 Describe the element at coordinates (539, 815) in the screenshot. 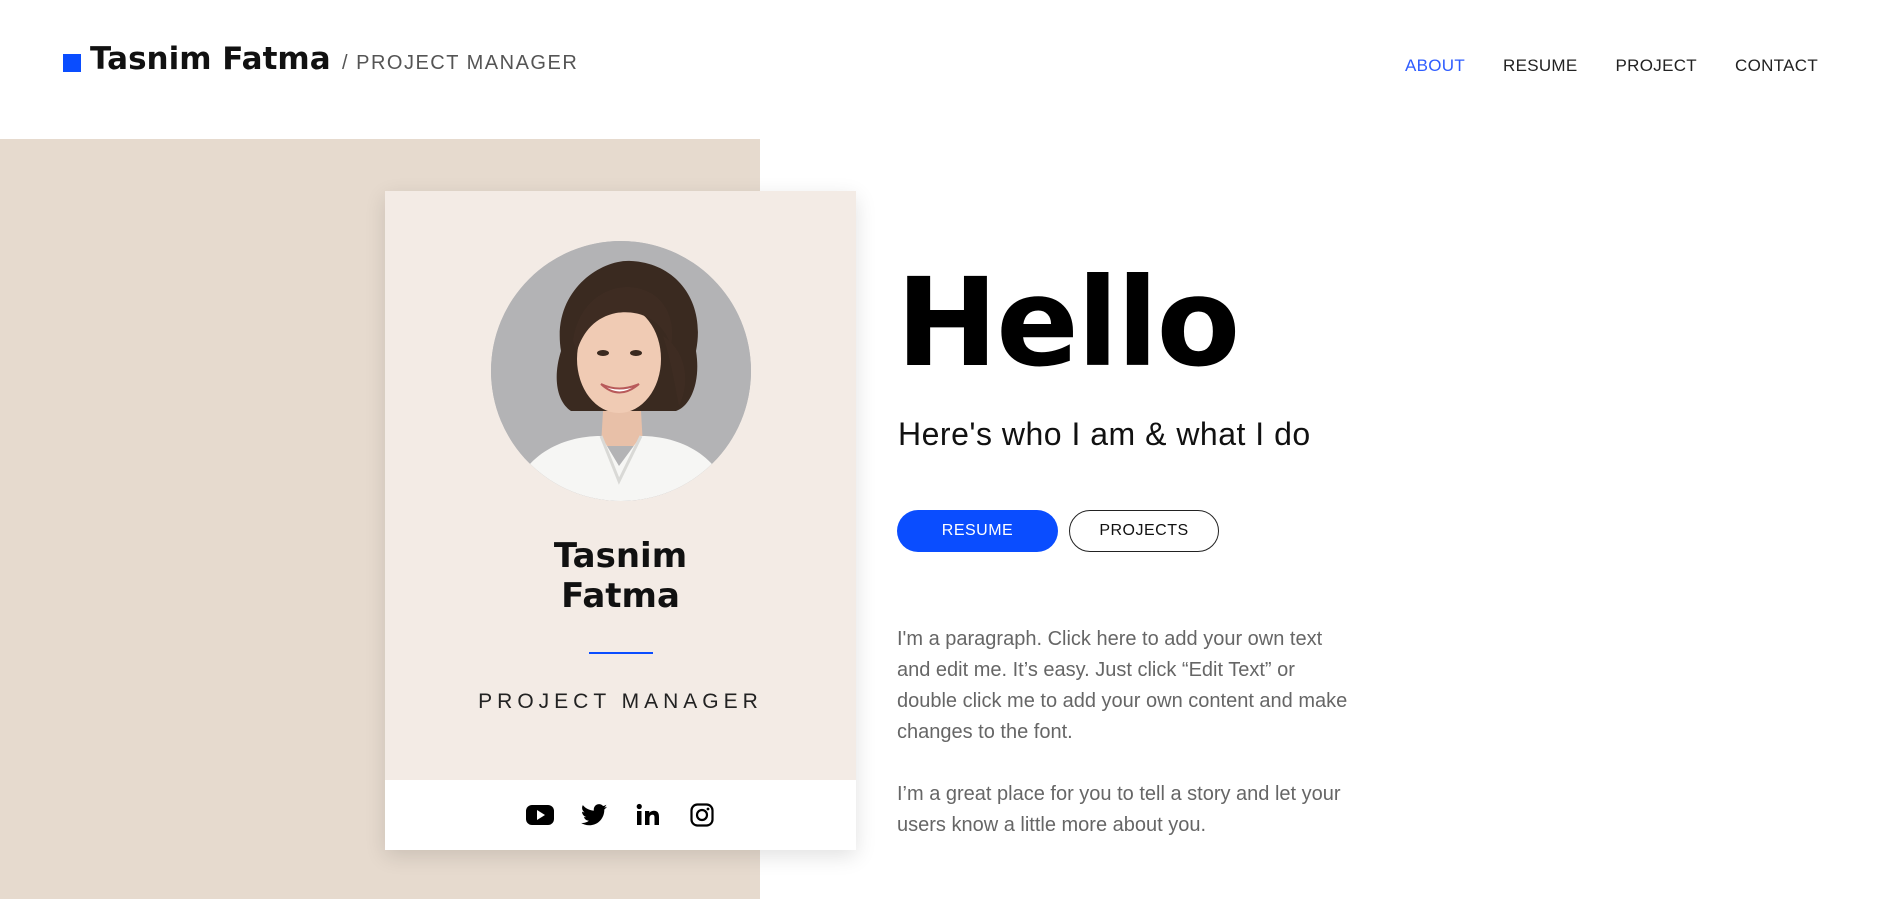

I see `youtube-icon` at that location.